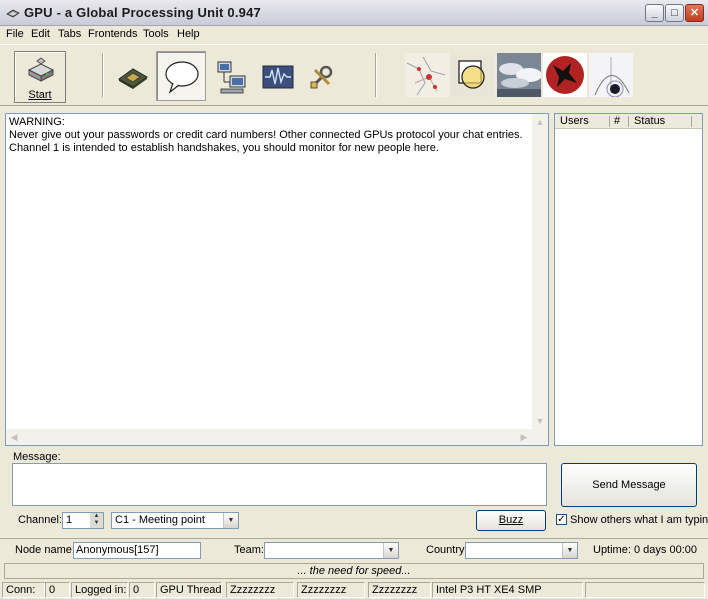 The image size is (708, 599). What do you see at coordinates (57, 590) in the screenshot?
I see `status-conn-value: 0` at bounding box center [57, 590].